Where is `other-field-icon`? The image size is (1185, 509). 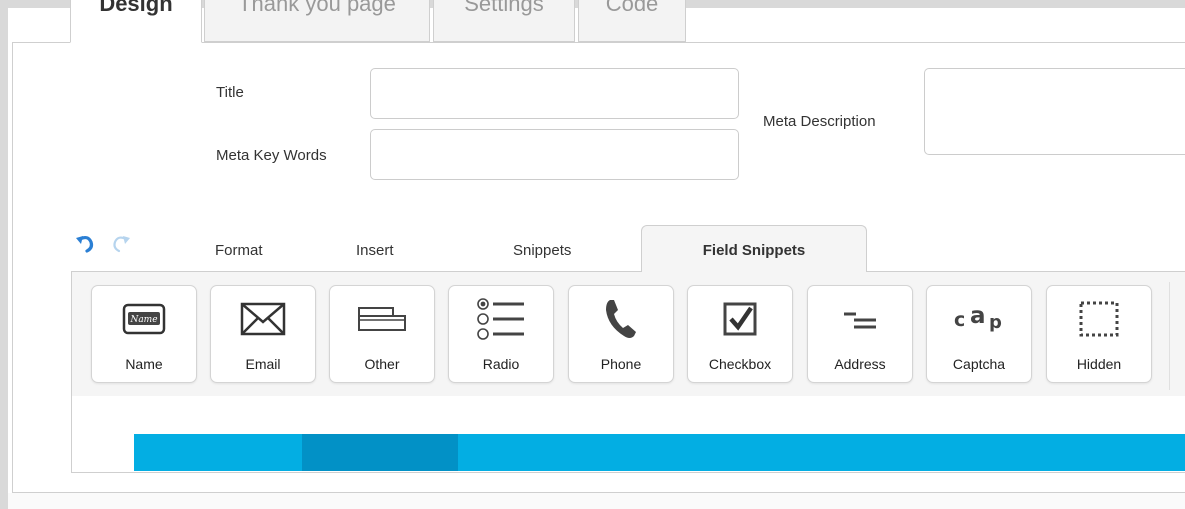 other-field-icon is located at coordinates (382, 319).